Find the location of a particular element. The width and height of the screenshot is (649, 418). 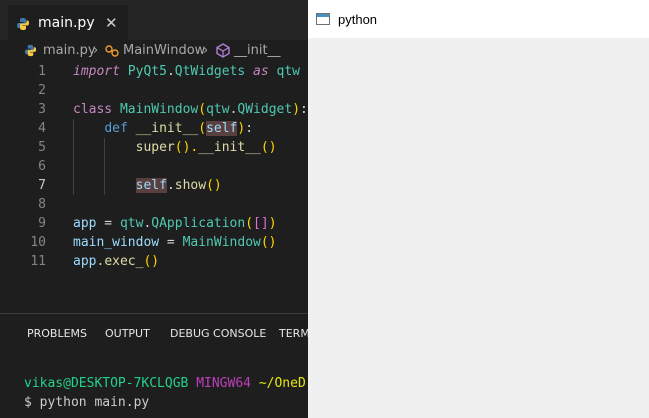

code-text: super().__init__() is located at coordinates (175, 147).